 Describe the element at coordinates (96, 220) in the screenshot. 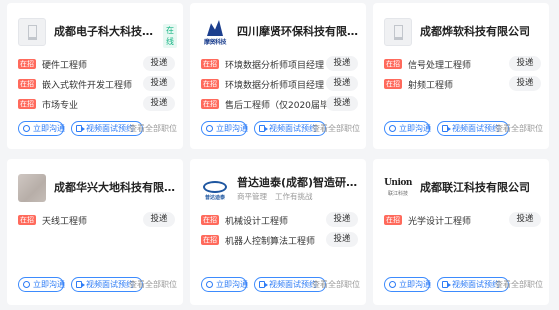

I see `job-row: 在招 天线工程师 投递` at that location.